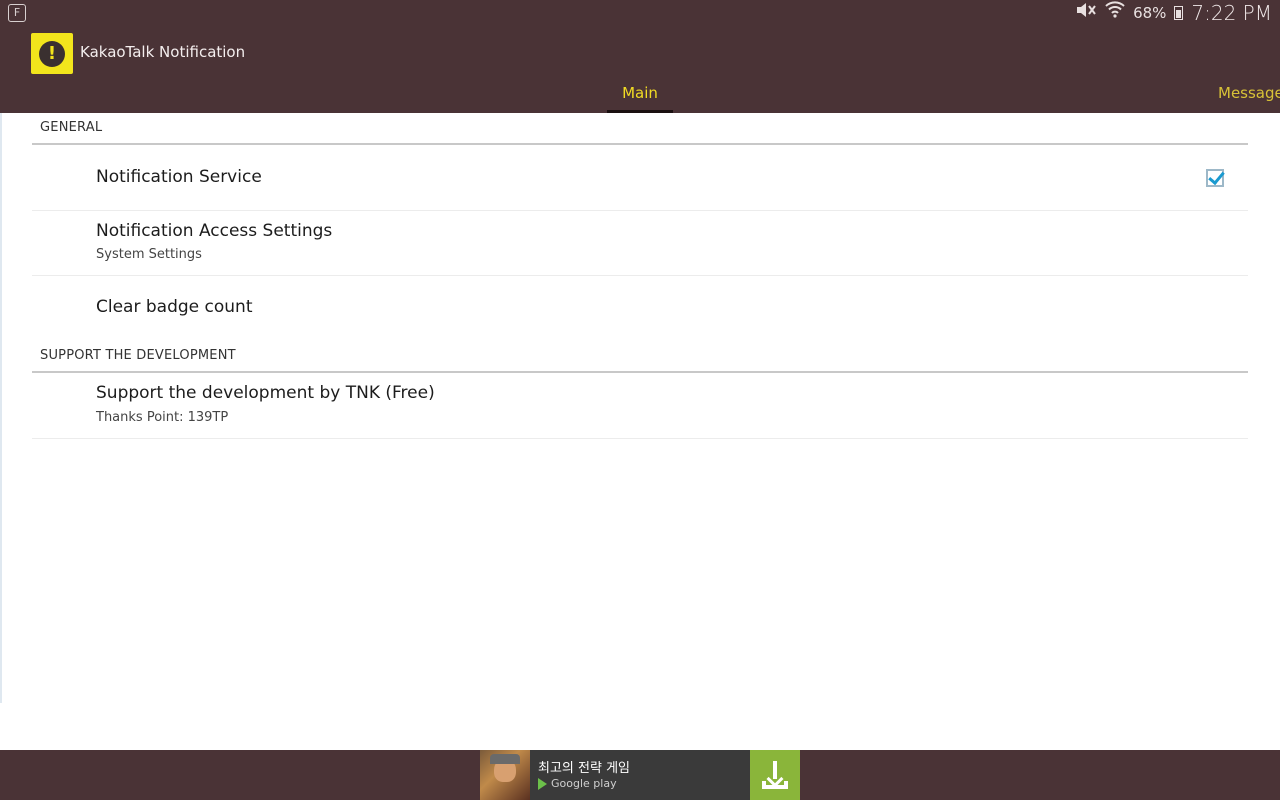  Describe the element at coordinates (584, 768) in the screenshot. I see `ad-text: 최고의 전략 게임` at that location.